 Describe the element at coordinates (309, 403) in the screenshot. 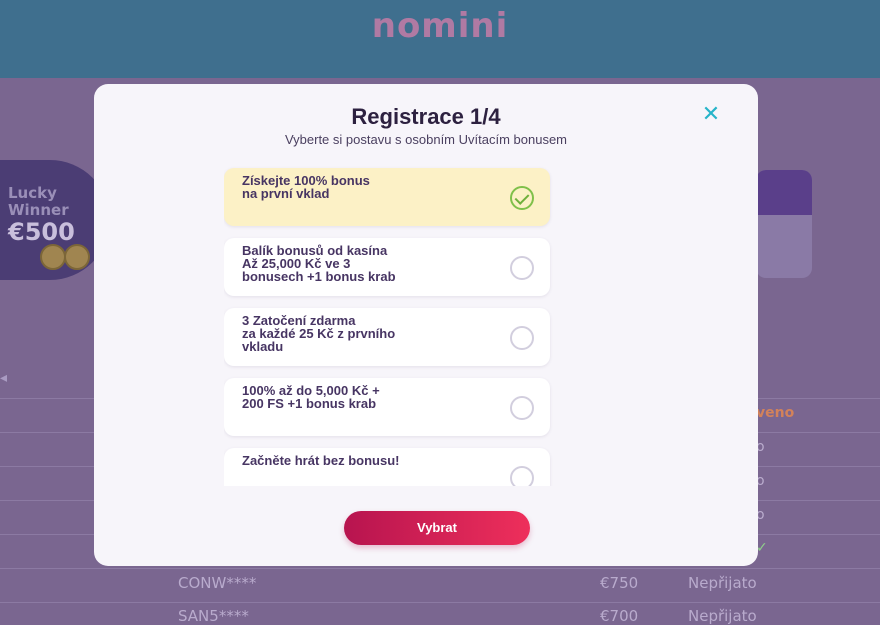

I see `bonus-option-line: 200 FS +1 bonus krab` at that location.